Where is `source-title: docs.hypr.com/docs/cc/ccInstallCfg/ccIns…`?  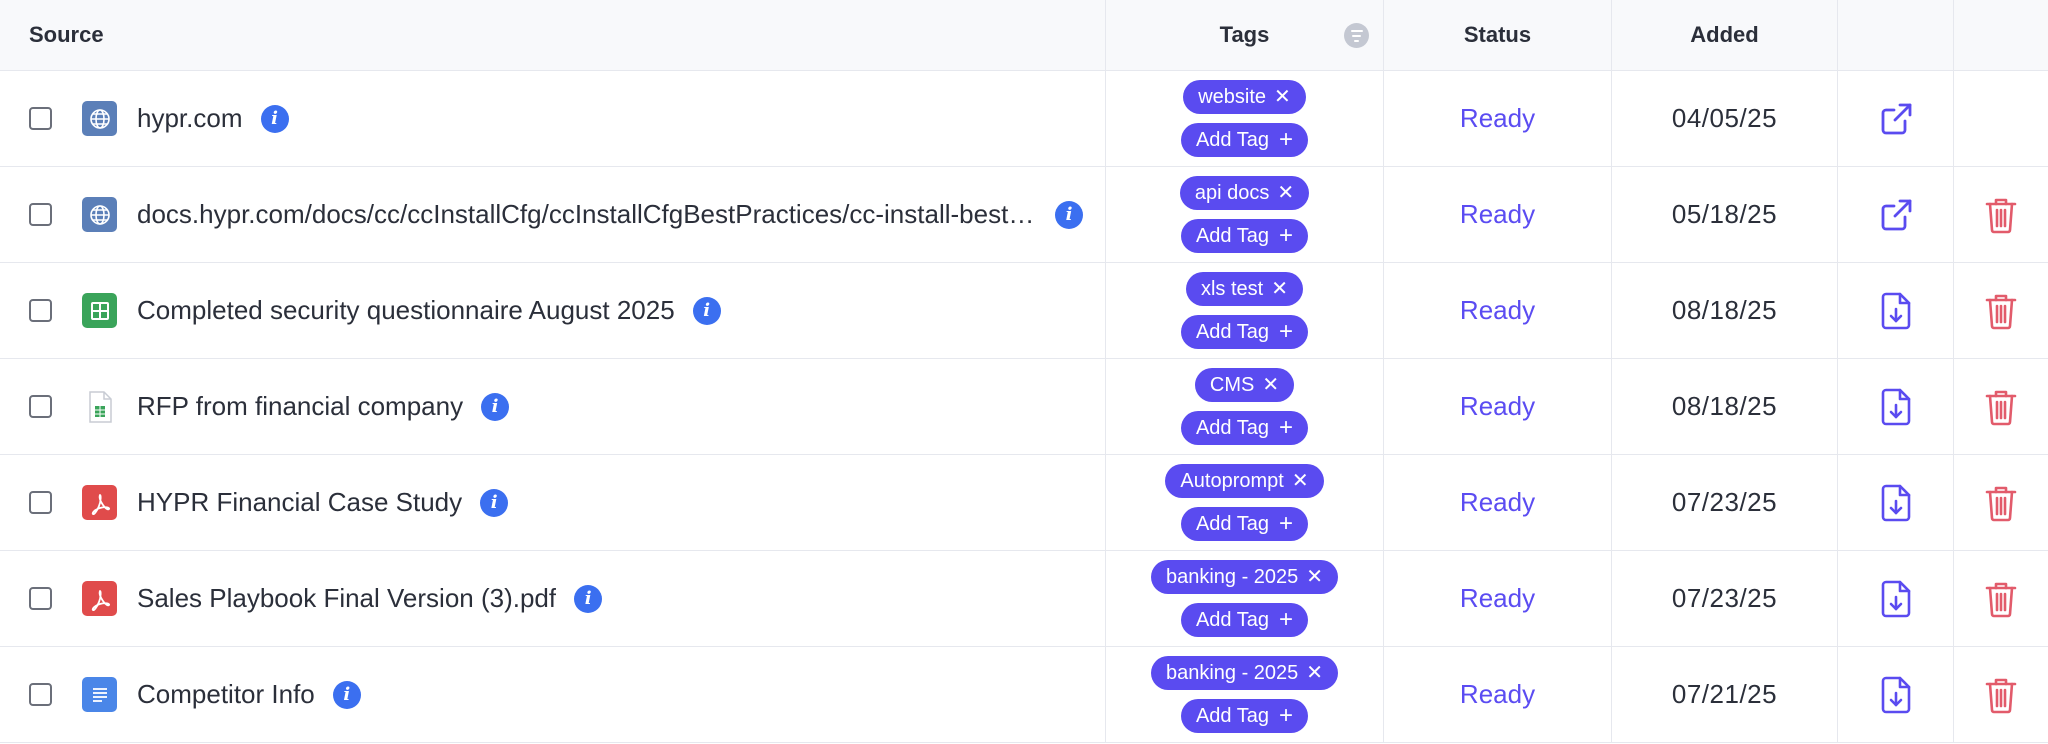
source-title: docs.hypr.com/docs/cc/ccInstallCfg/ccIns… is located at coordinates (587, 214).